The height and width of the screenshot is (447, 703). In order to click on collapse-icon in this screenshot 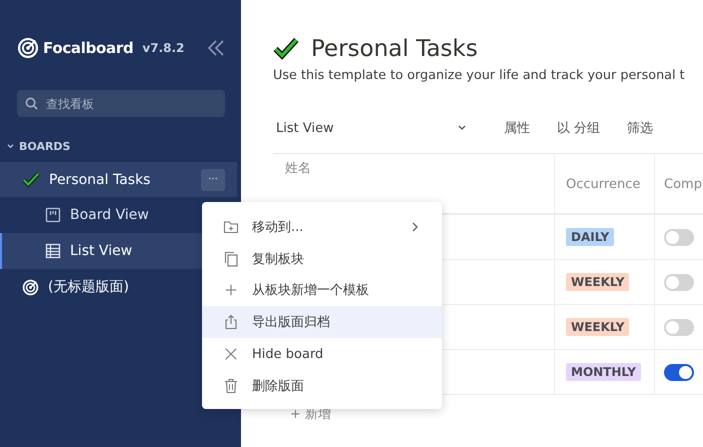, I will do `click(216, 48)`.